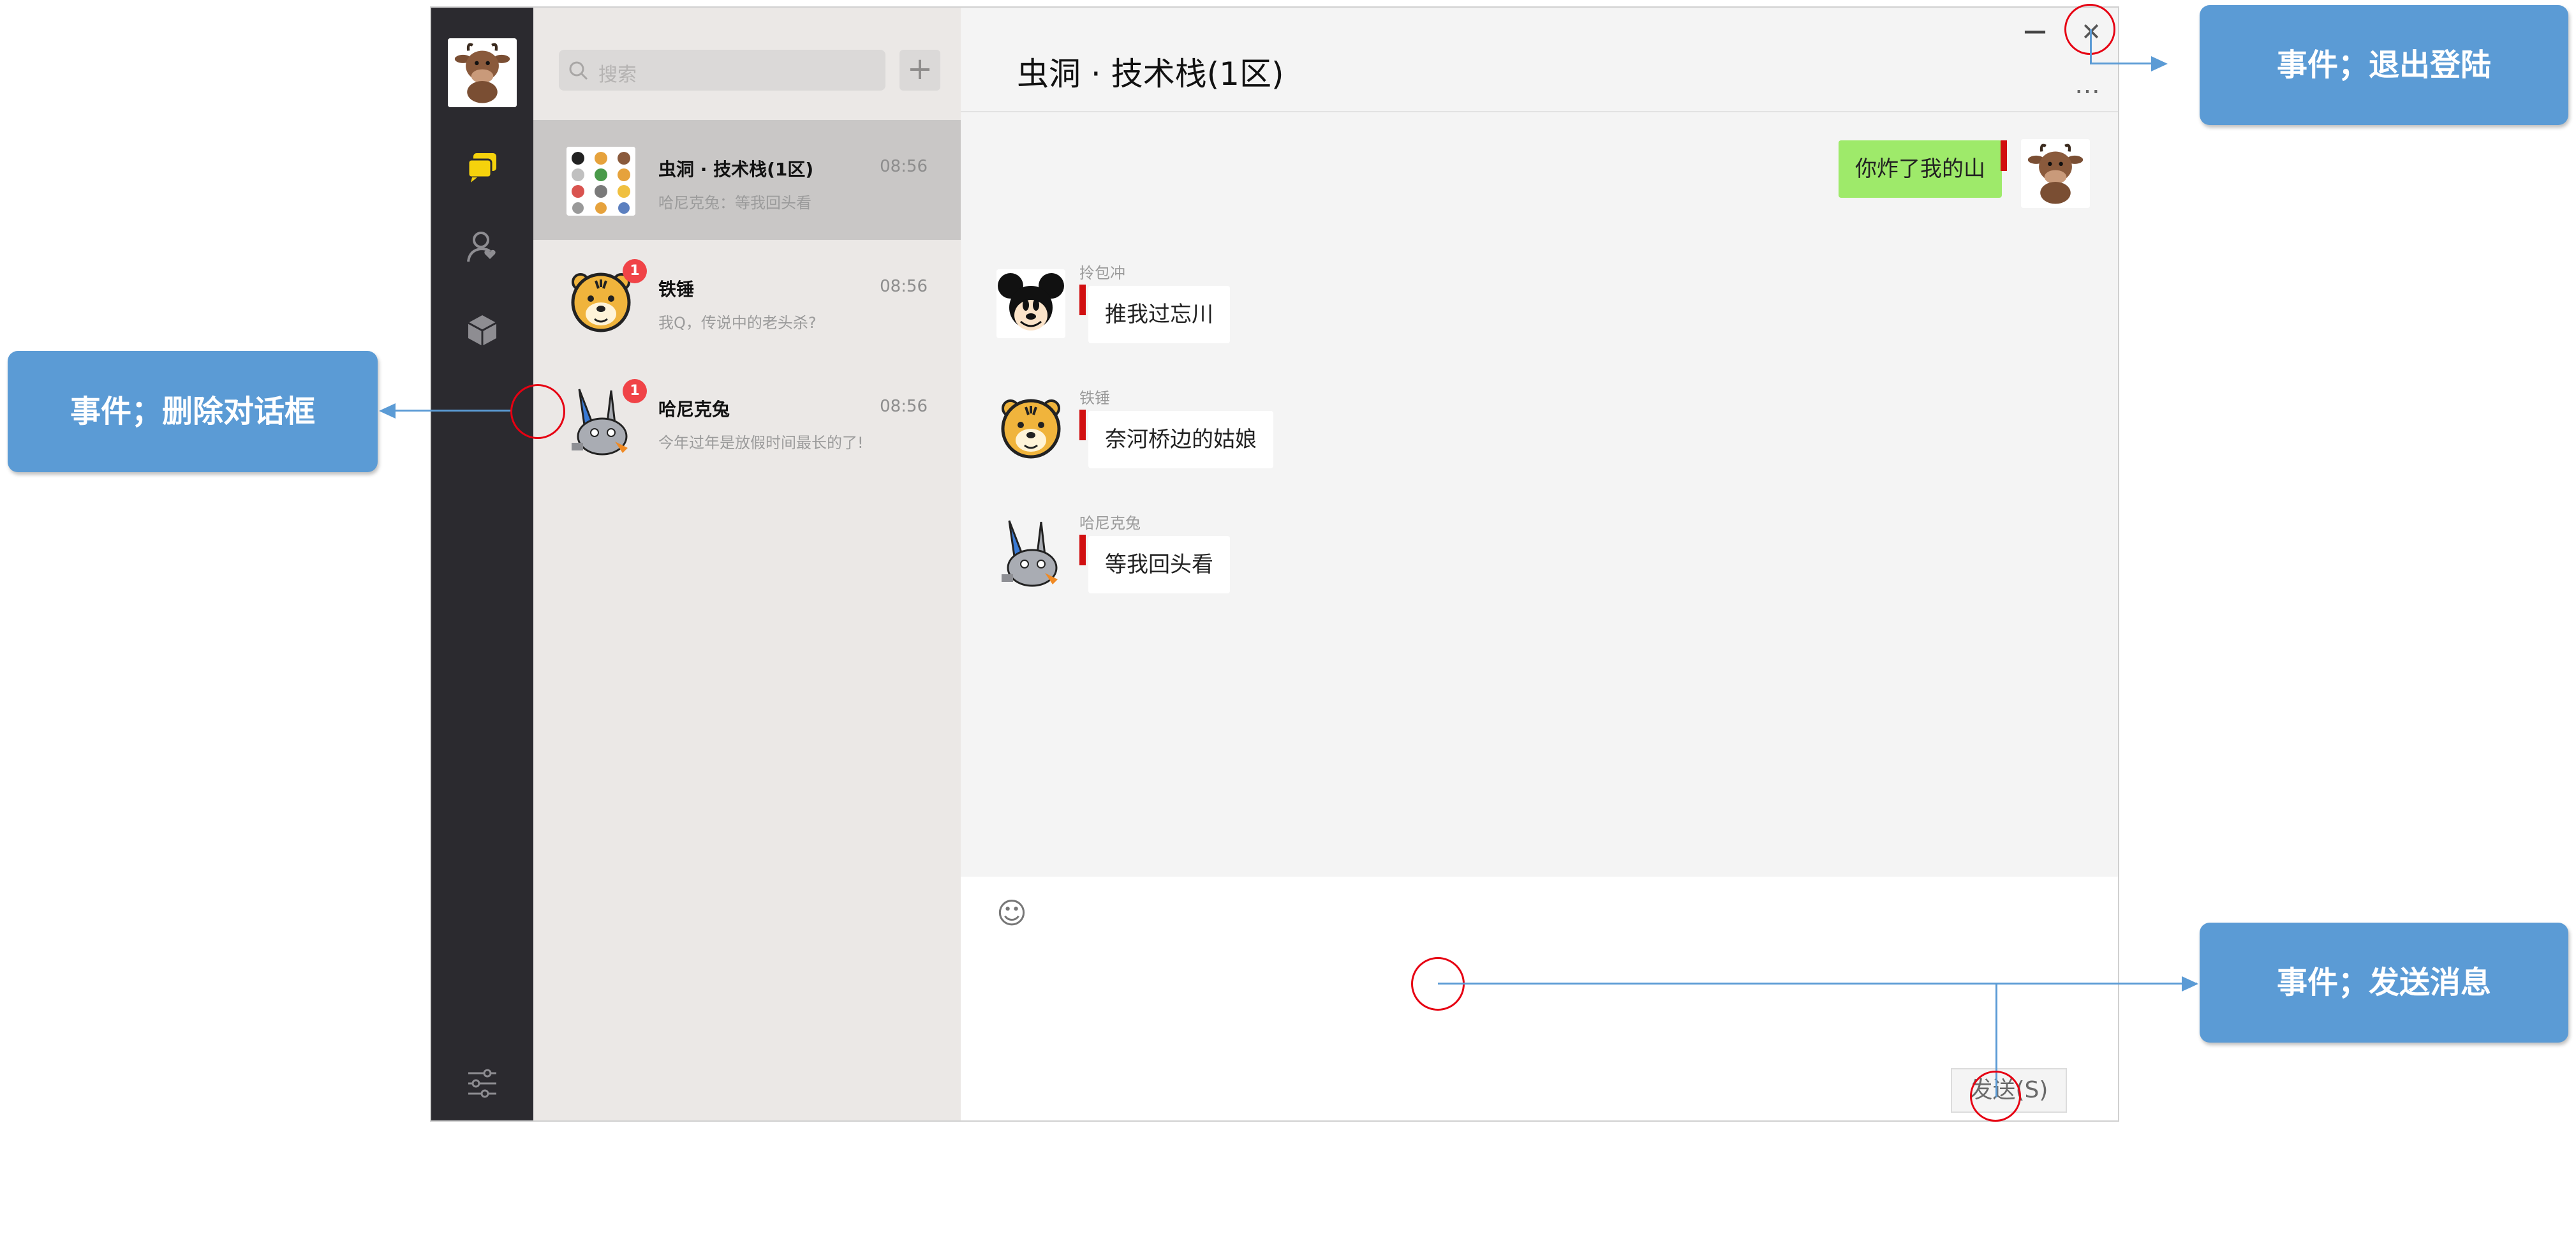 The height and width of the screenshot is (1234, 2576). I want to click on mouse-avatar-icon, so click(1030, 303).